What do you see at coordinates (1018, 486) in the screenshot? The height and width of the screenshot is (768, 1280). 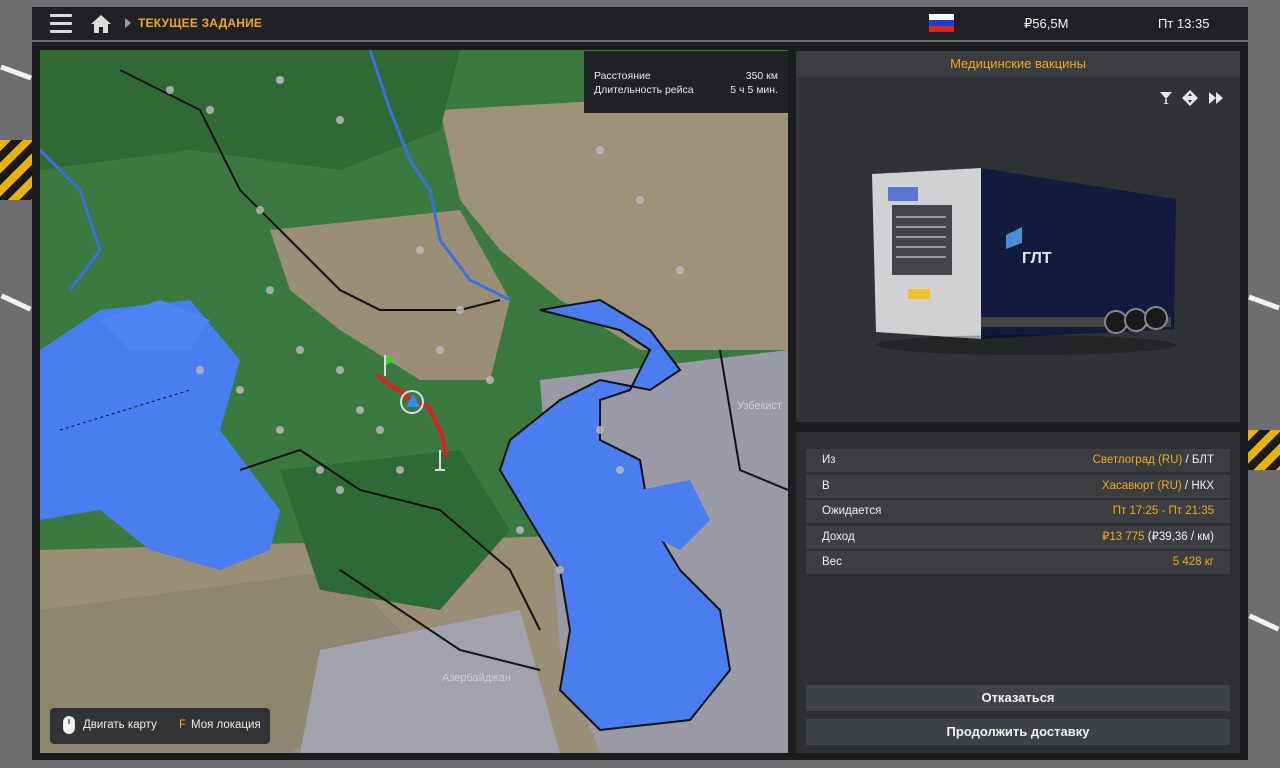 I see `detail-row: В Хасавюрт (RU) / НКХ` at bounding box center [1018, 486].